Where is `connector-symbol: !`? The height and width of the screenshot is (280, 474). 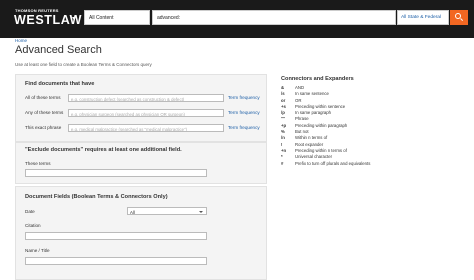 connector-symbol: ! is located at coordinates (281, 144).